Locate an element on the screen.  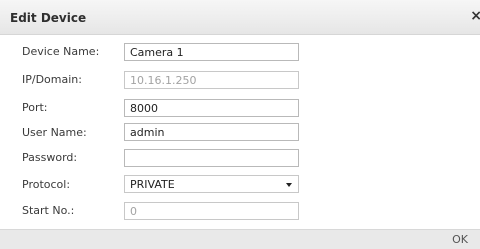
protocol-label: Protocol: is located at coordinates (46, 184).